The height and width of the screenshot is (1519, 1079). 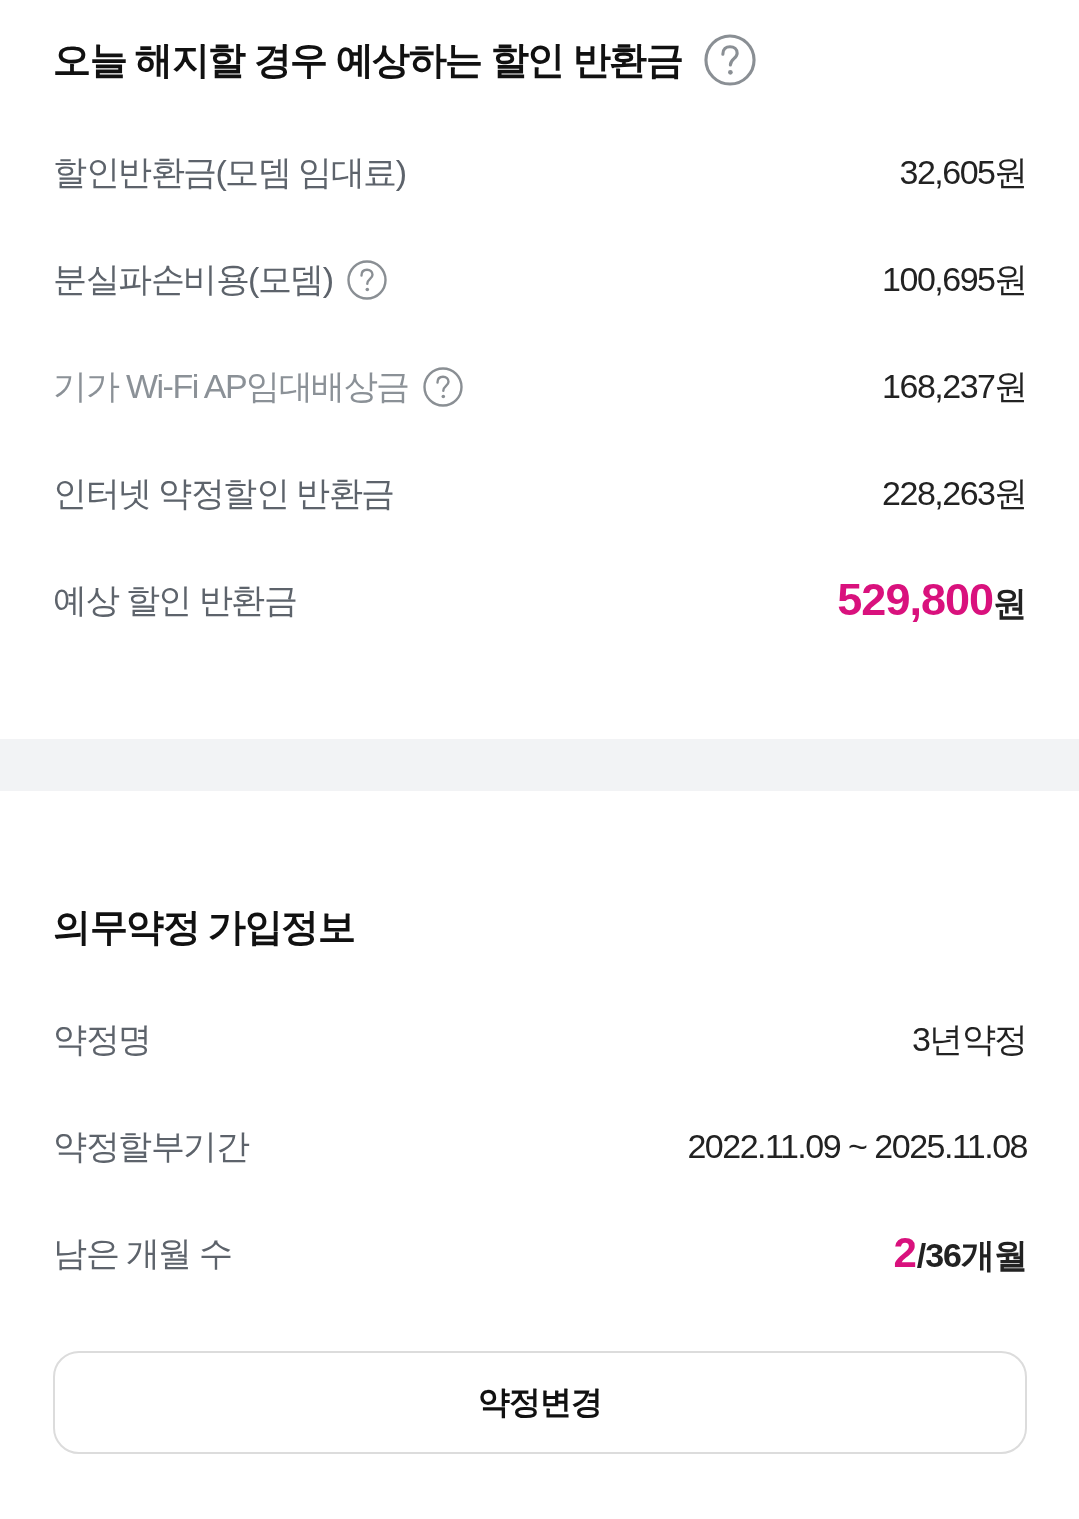 I want to click on row-label: 기가 Wi-Fi AP임대배상금, so click(x=231, y=386).